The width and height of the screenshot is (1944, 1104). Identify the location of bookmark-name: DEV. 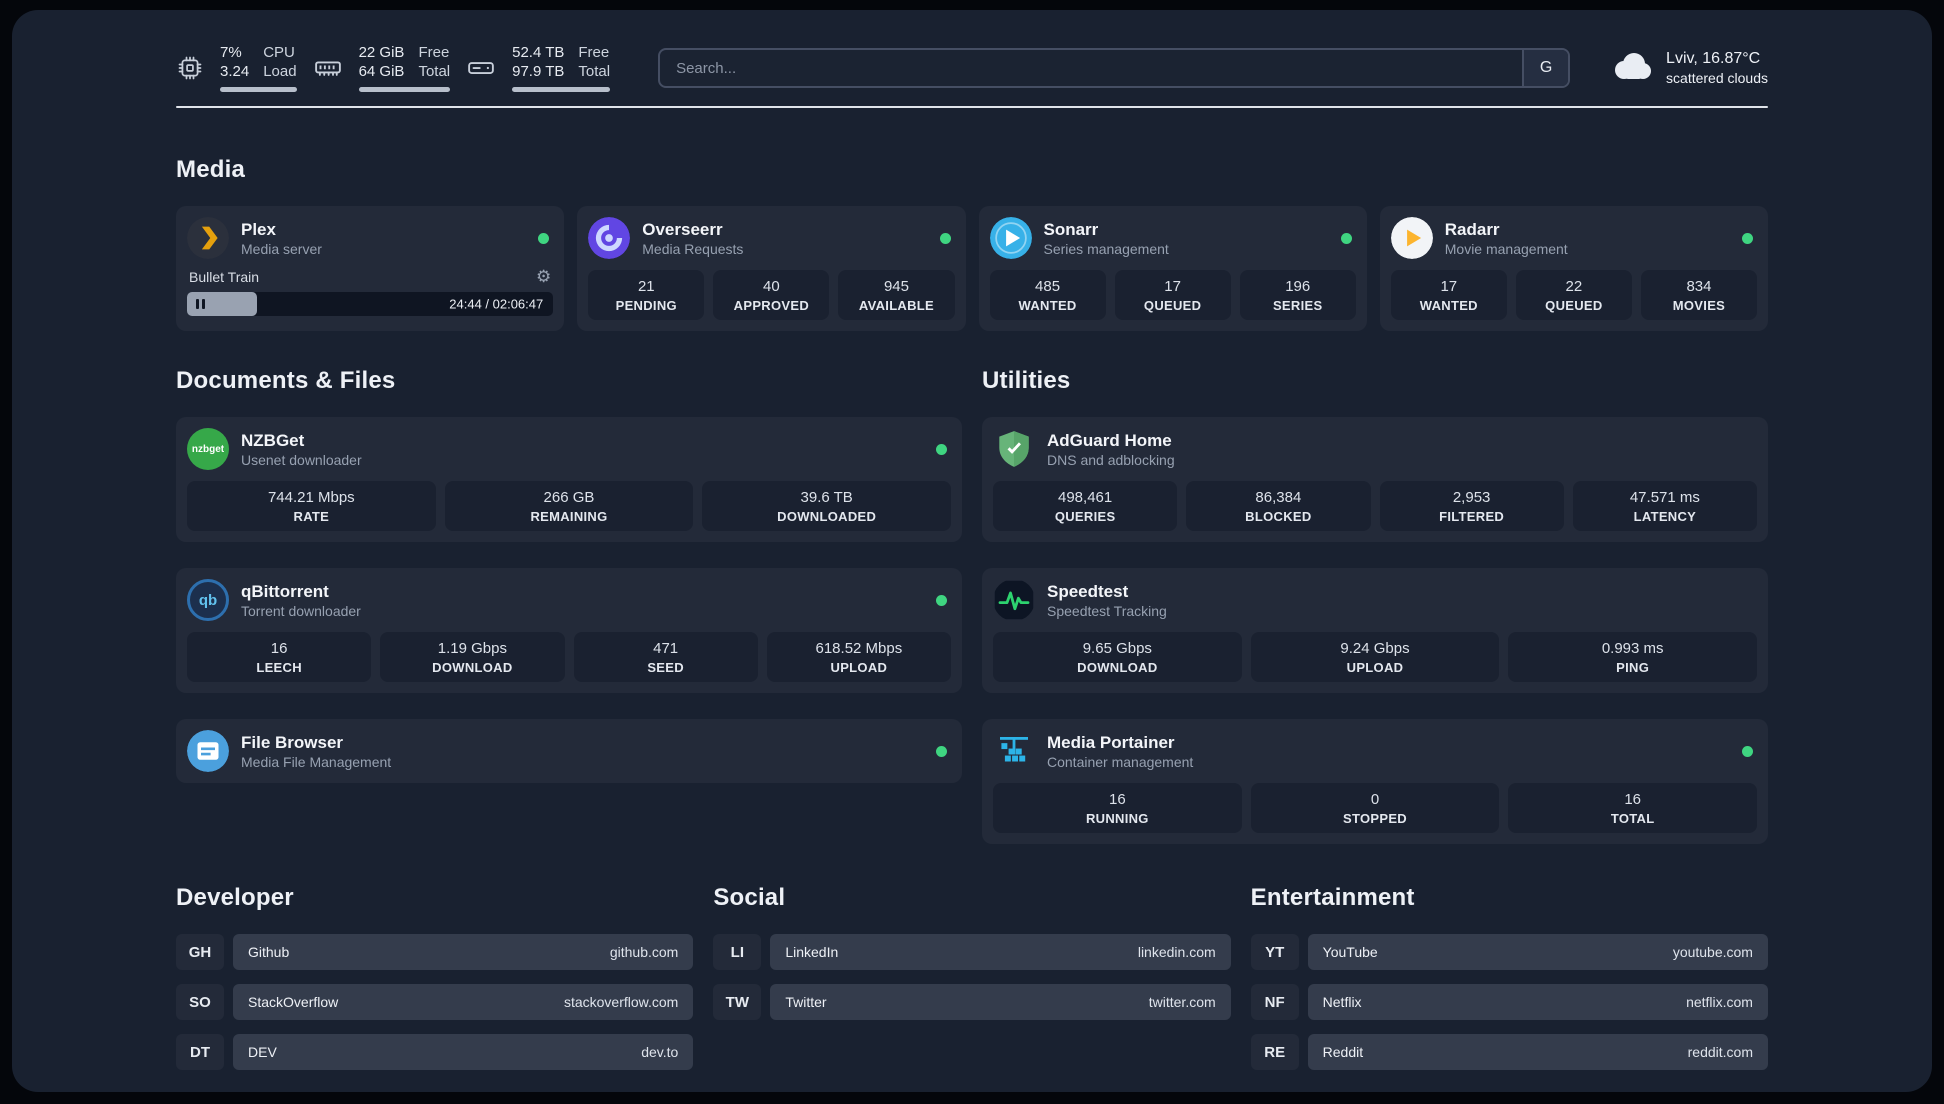
(262, 1052).